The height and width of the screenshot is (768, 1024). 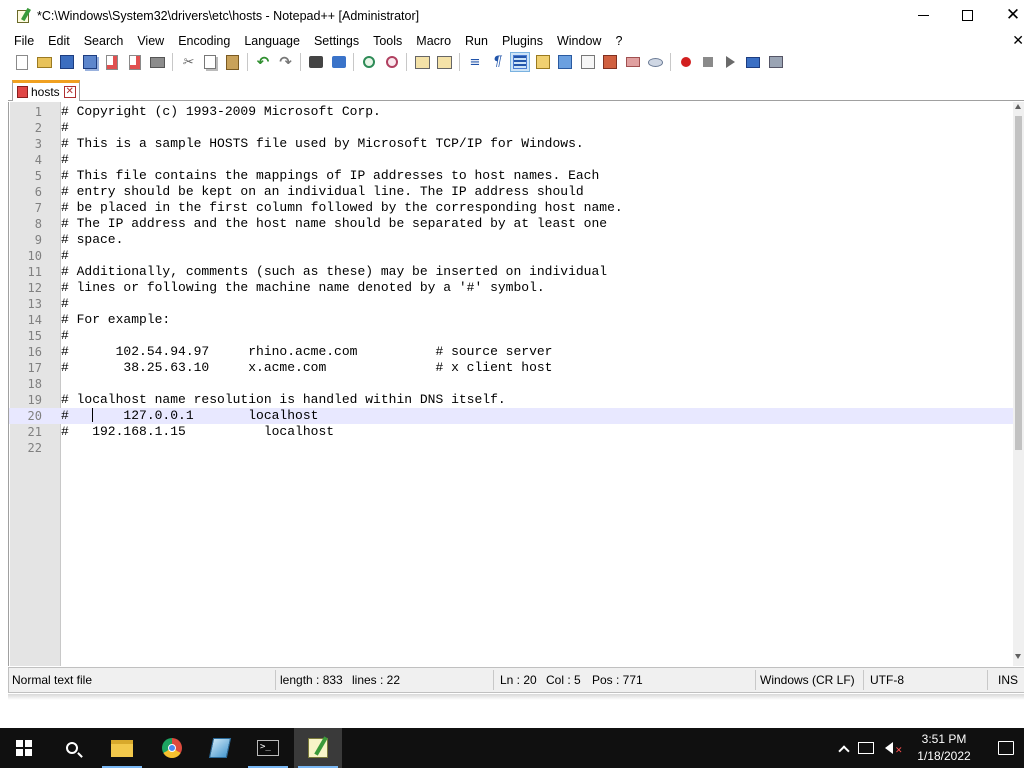 I want to click on network-button, so click(x=866, y=748).